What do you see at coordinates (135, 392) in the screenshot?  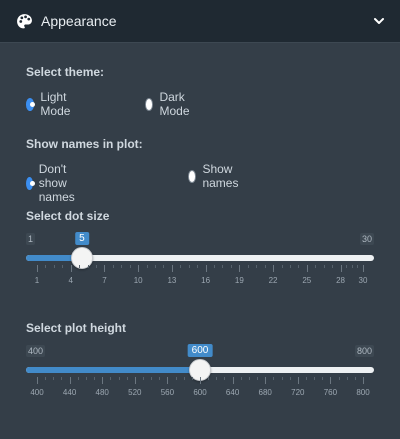 I see `slider-tick-label: 520` at bounding box center [135, 392].